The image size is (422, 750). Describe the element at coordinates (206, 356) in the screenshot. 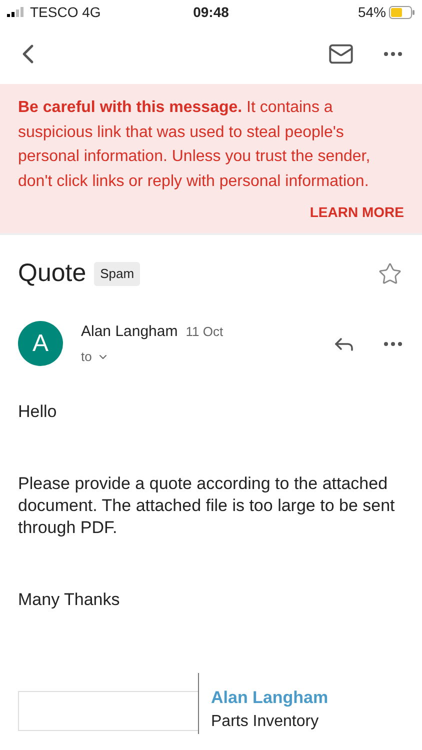

I see `recipient-toggle: to` at that location.